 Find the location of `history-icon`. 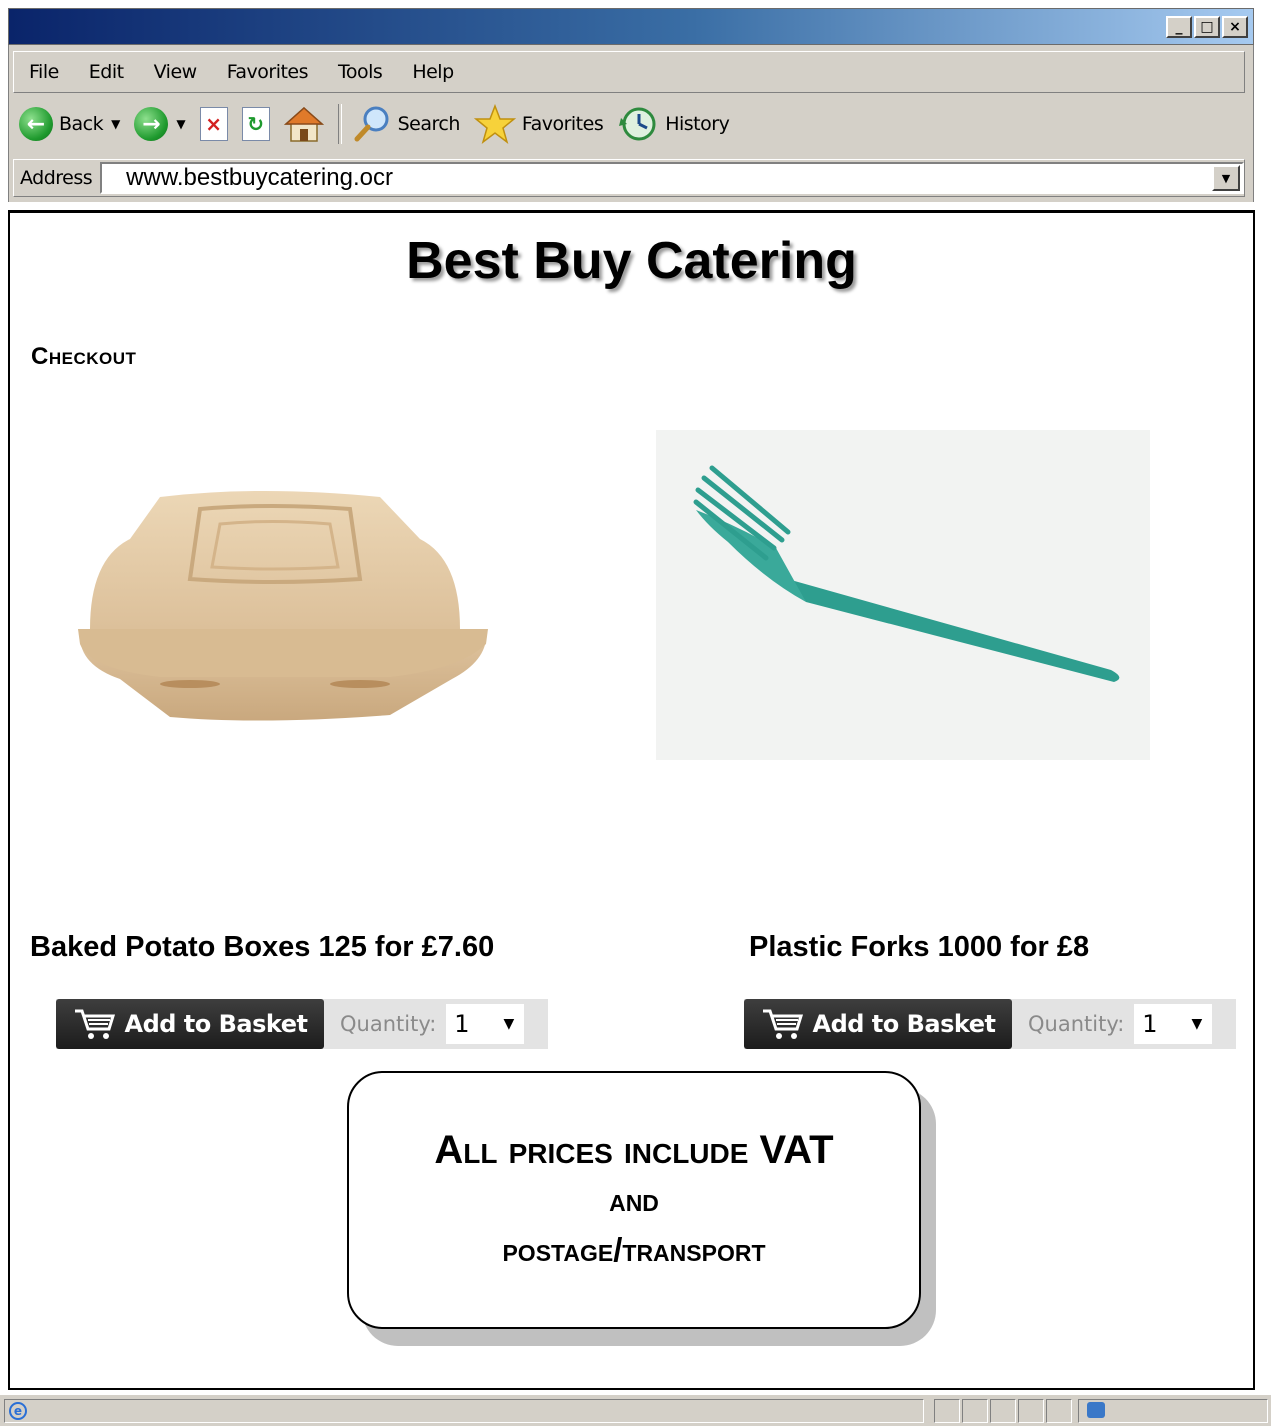

history-icon is located at coordinates (637, 124).